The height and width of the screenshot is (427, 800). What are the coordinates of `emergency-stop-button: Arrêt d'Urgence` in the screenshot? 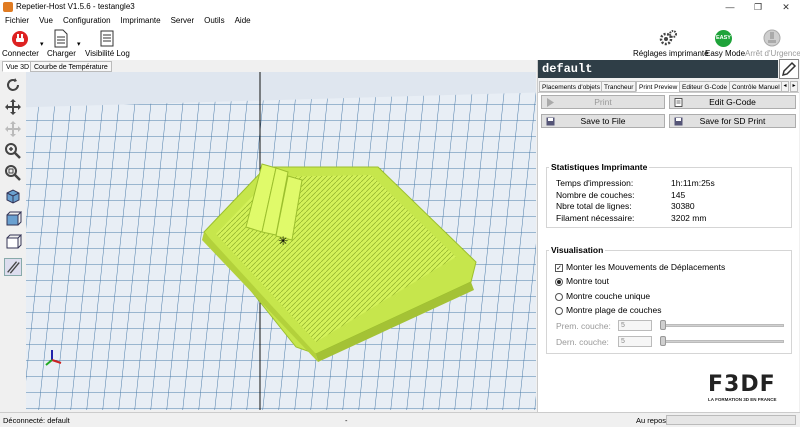 It's located at (772, 44).